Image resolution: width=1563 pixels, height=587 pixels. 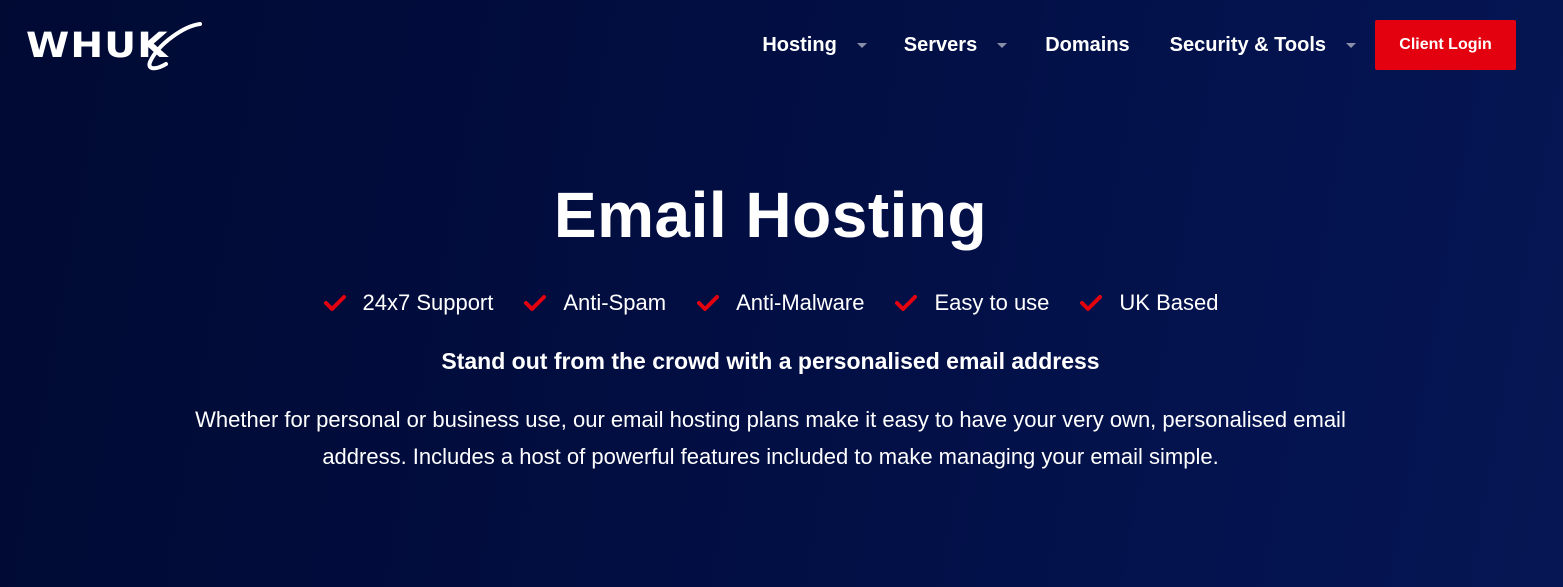 I want to click on feature-label: Easy to use, so click(x=992, y=302).